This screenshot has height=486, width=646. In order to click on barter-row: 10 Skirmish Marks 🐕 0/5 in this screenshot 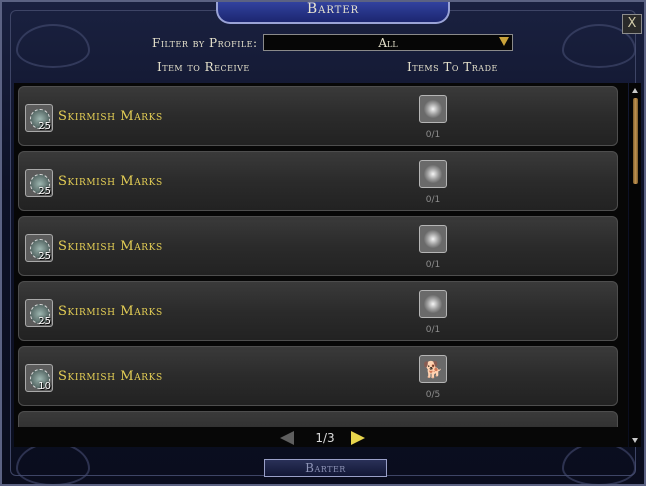, I will do `click(318, 376)`.